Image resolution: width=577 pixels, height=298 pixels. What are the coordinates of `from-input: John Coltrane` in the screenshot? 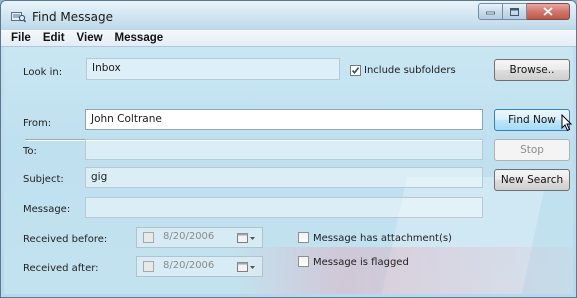 It's located at (284, 119).